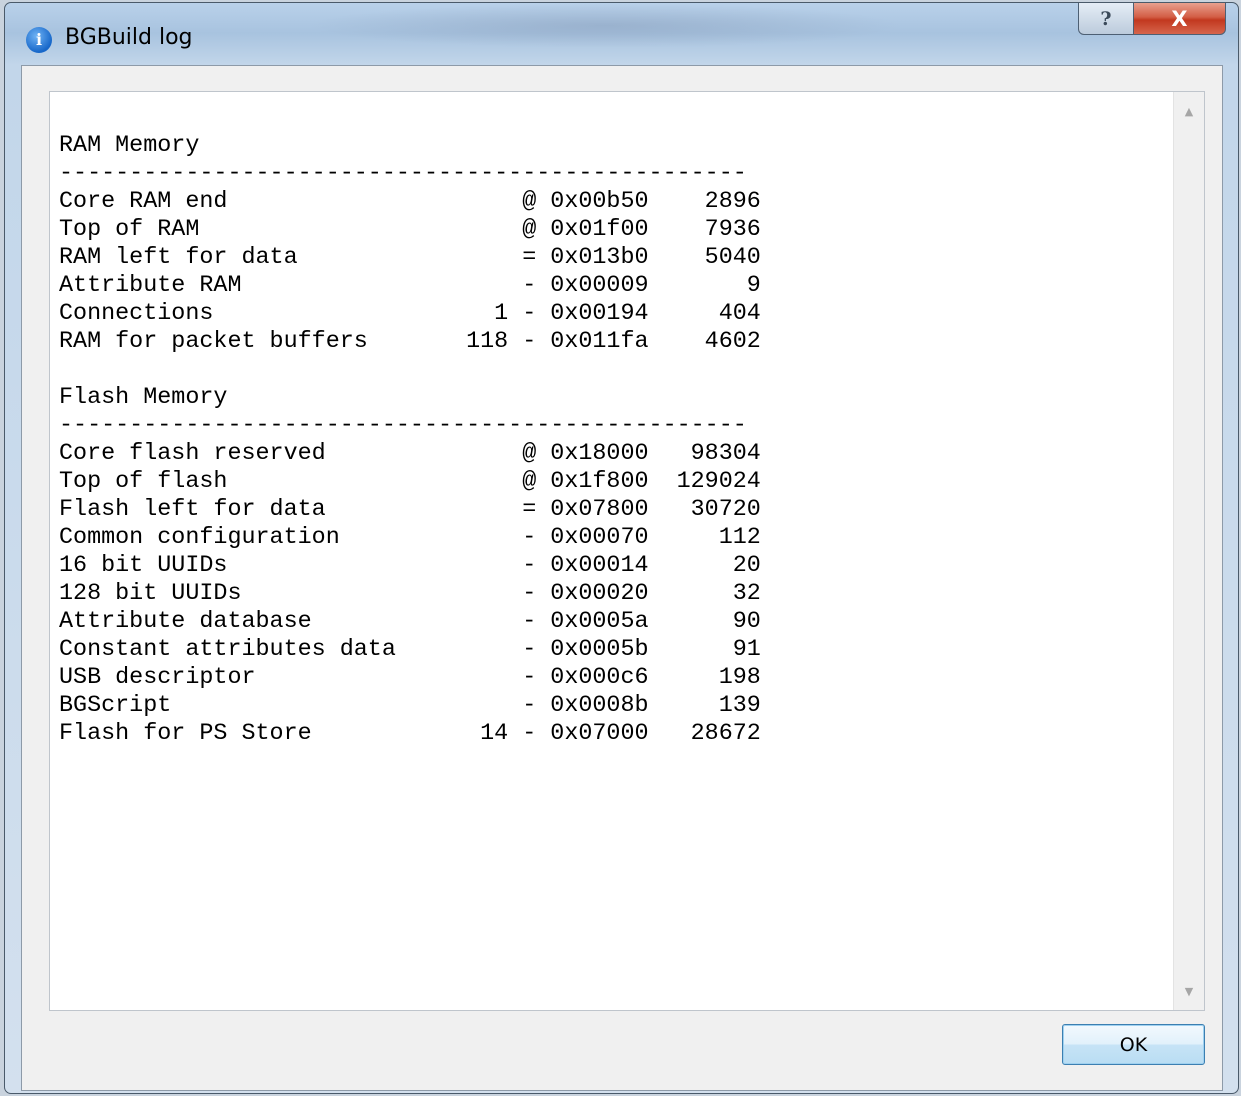  What do you see at coordinates (410, 566) in the screenshot?
I see `log-line: 16 bit UUIDs - 0x00014 20` at bounding box center [410, 566].